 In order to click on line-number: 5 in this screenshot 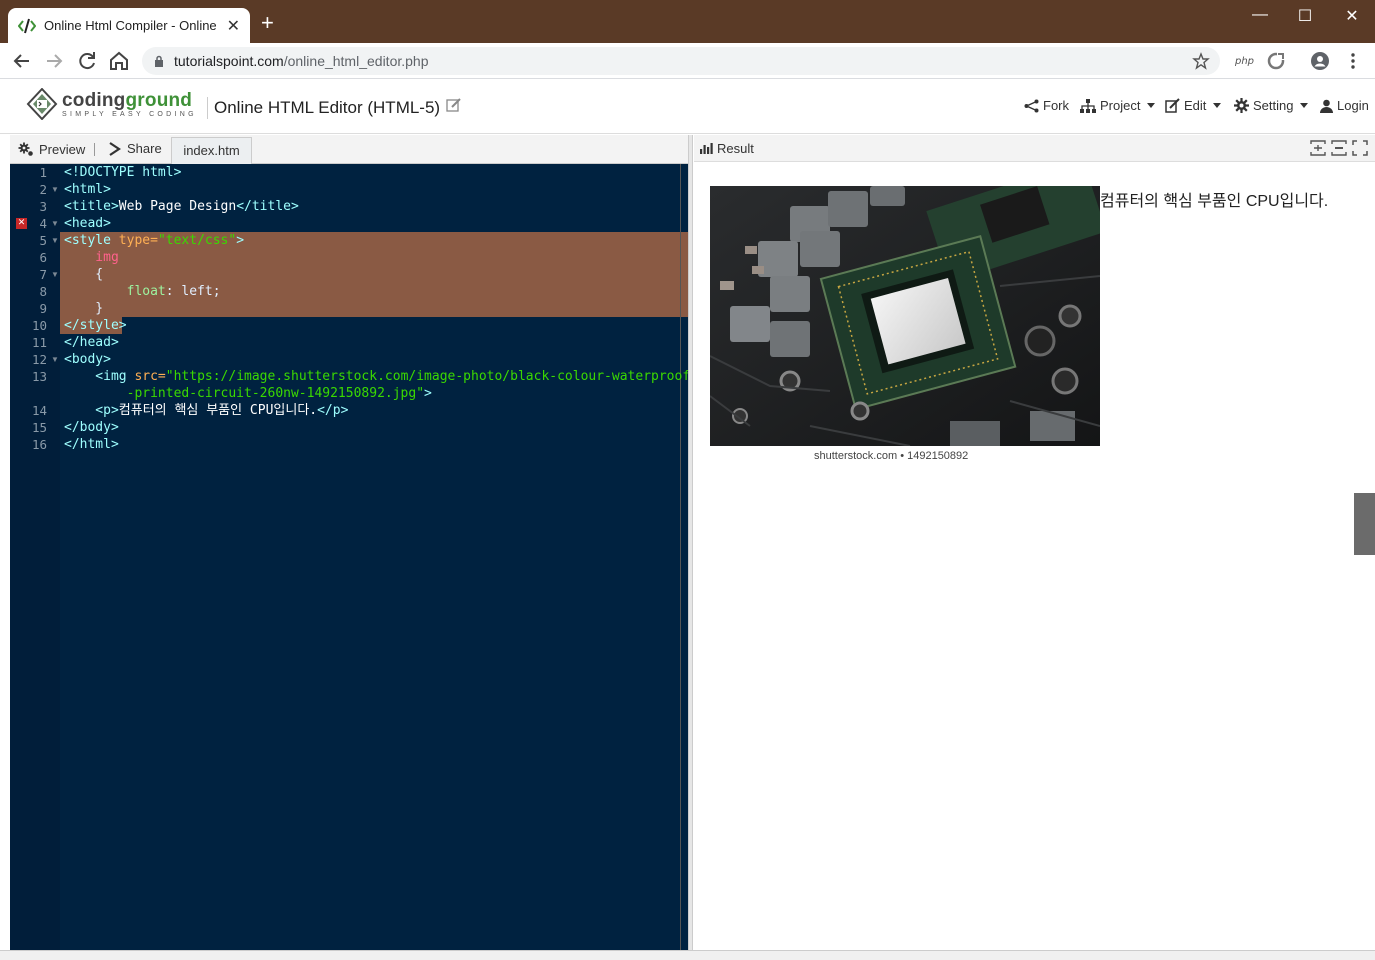, I will do `click(43, 240)`.